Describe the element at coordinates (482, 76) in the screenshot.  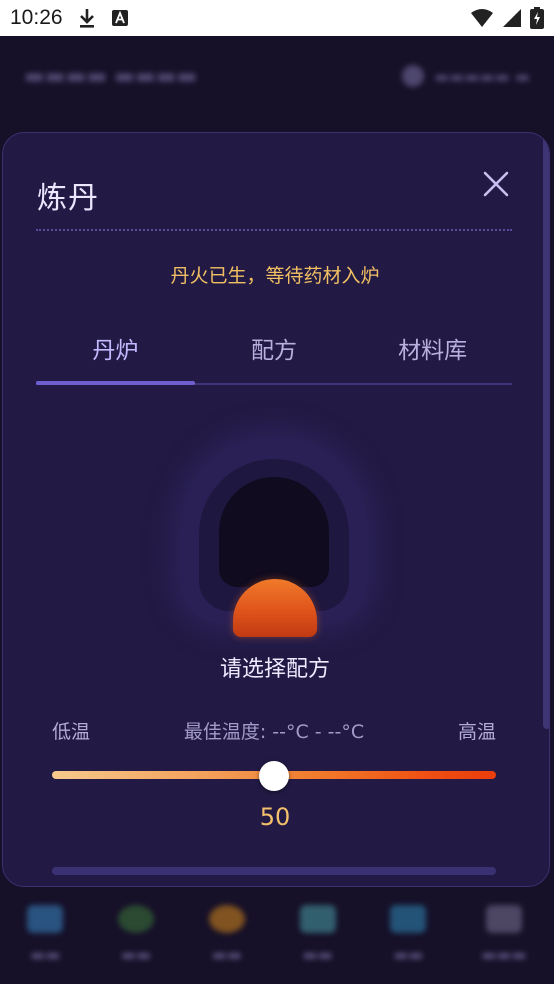
I see `background-info-placeholder: ▬▬▬▬▬ ▬` at that location.